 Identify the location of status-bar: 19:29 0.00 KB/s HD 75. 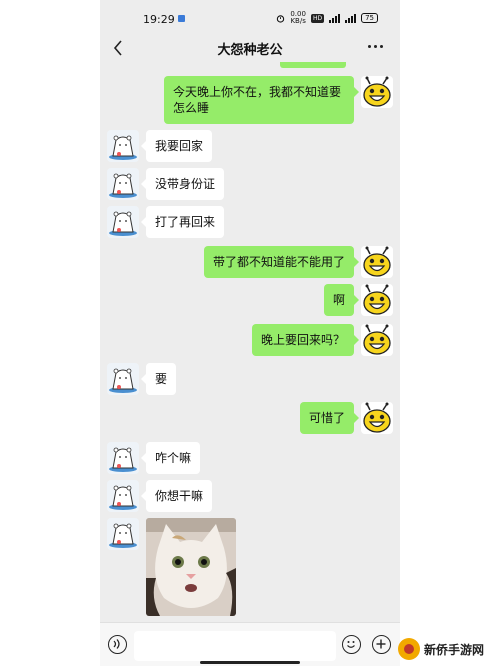
(250, 18).